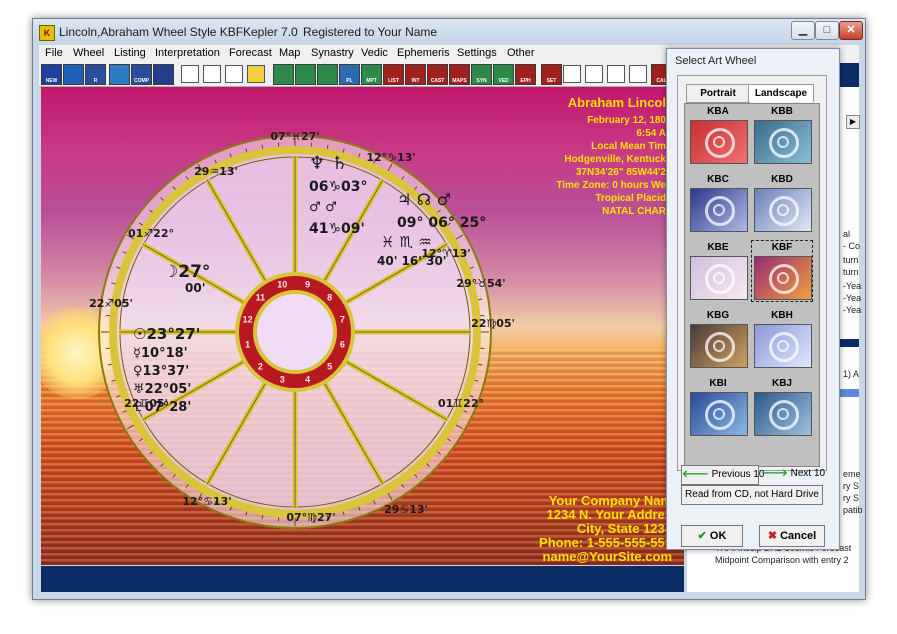 This screenshot has height=634, width=897. What do you see at coordinates (310, 517) in the screenshot?
I see `cusp-degree-label: 07°♍27'` at bounding box center [310, 517].